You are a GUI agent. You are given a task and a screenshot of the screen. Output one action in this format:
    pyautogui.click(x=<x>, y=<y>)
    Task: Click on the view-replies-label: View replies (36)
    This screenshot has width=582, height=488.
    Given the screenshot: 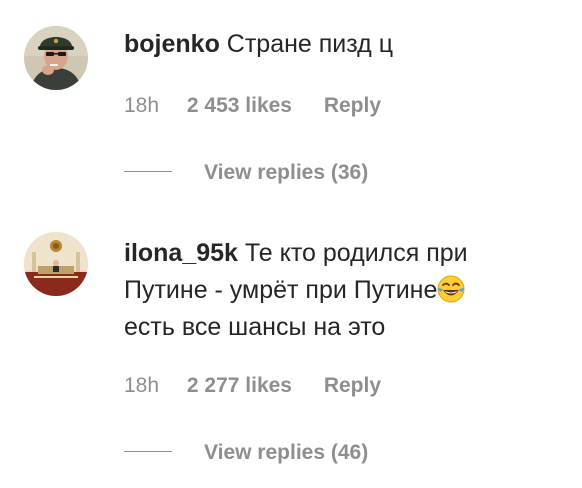 What is the action you would take?
    pyautogui.click(x=286, y=172)
    